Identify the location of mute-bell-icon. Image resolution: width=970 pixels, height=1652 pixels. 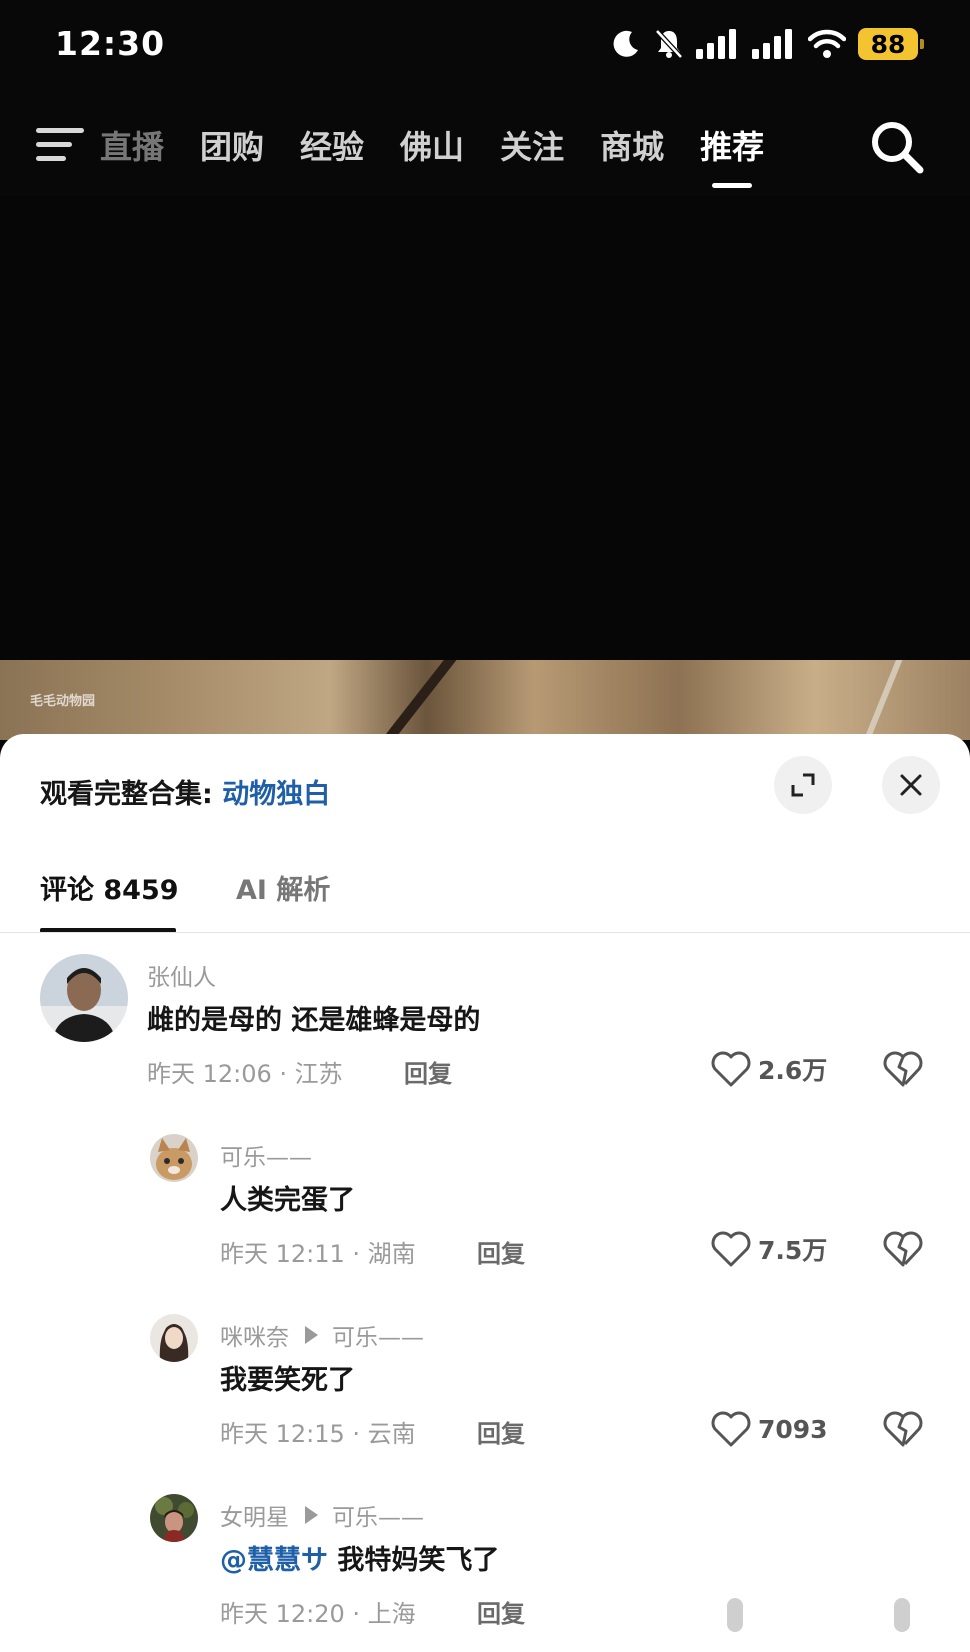
(669, 44).